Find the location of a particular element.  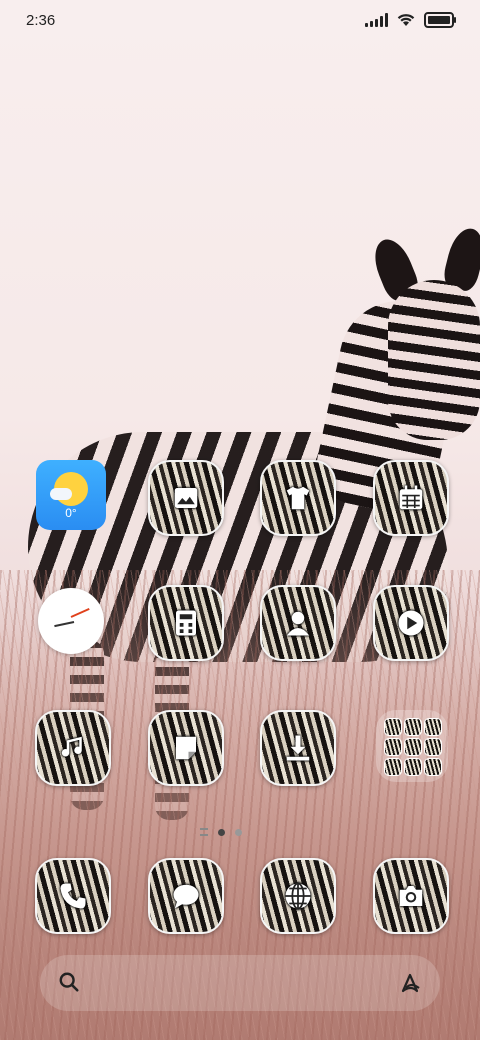

notes-app-icon is located at coordinates (186, 748).